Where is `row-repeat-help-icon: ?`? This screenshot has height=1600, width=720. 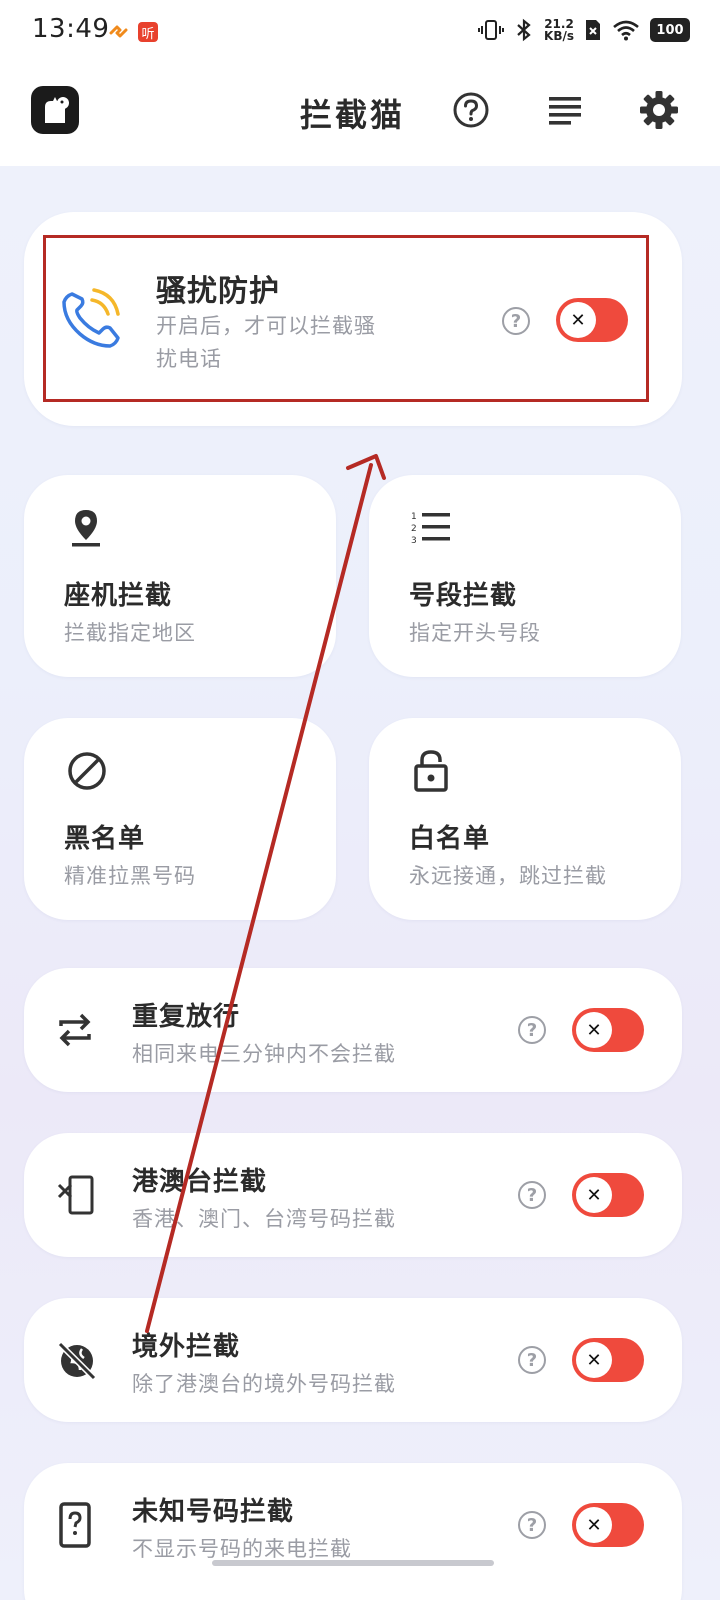
row-repeat-help-icon: ? is located at coordinates (532, 1030).